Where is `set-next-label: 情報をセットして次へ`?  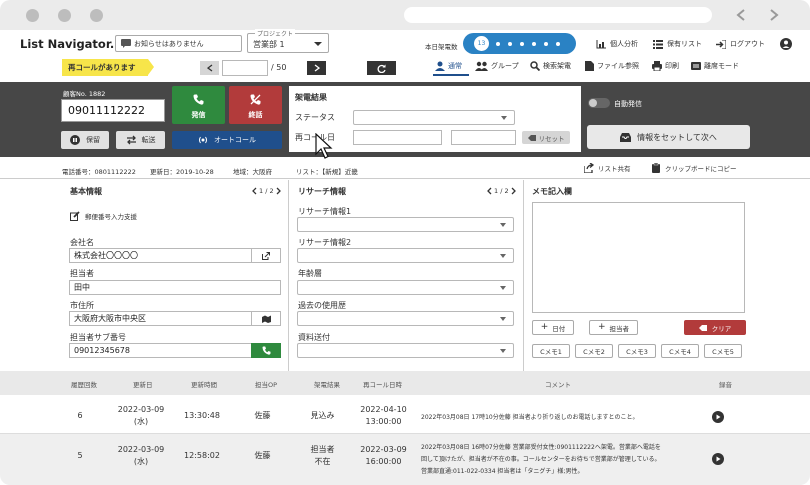
set-next-label: 情報をセットして次へ is located at coordinates (677, 137).